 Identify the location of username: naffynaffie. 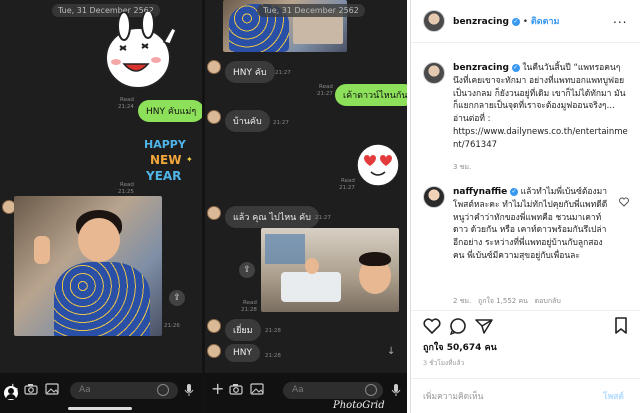
(480, 192).